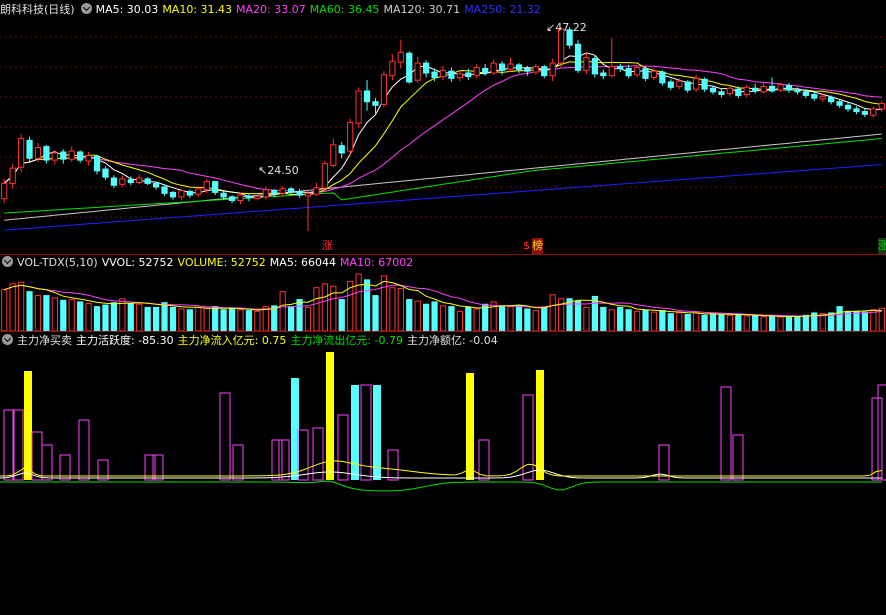  Describe the element at coordinates (526, 246) in the screenshot. I see `dollar-marker: $` at that location.